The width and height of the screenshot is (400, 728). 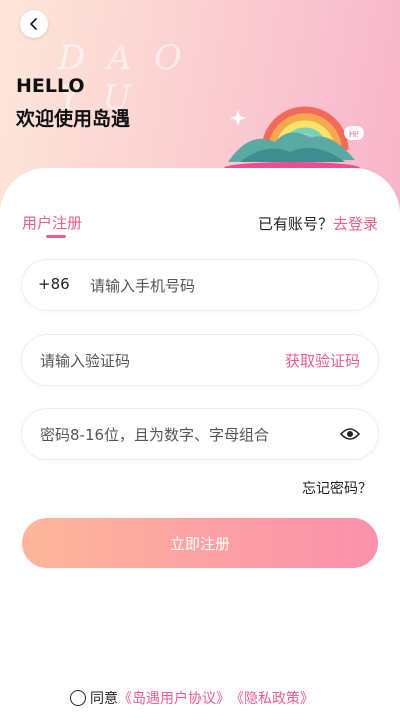 What do you see at coordinates (295, 224) in the screenshot?
I see `has-account-label: 已有账号？` at bounding box center [295, 224].